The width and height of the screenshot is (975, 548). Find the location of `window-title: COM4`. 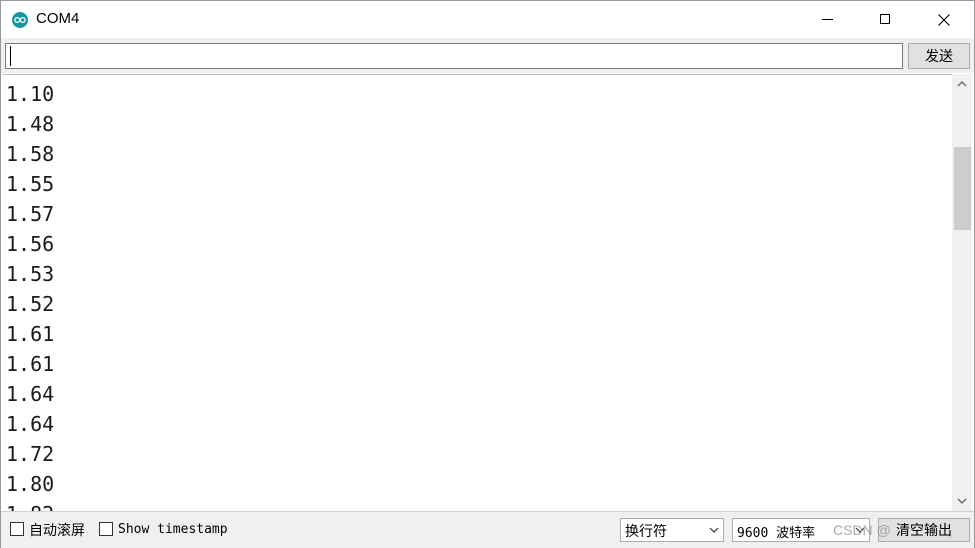

window-title: COM4 is located at coordinates (58, 18).